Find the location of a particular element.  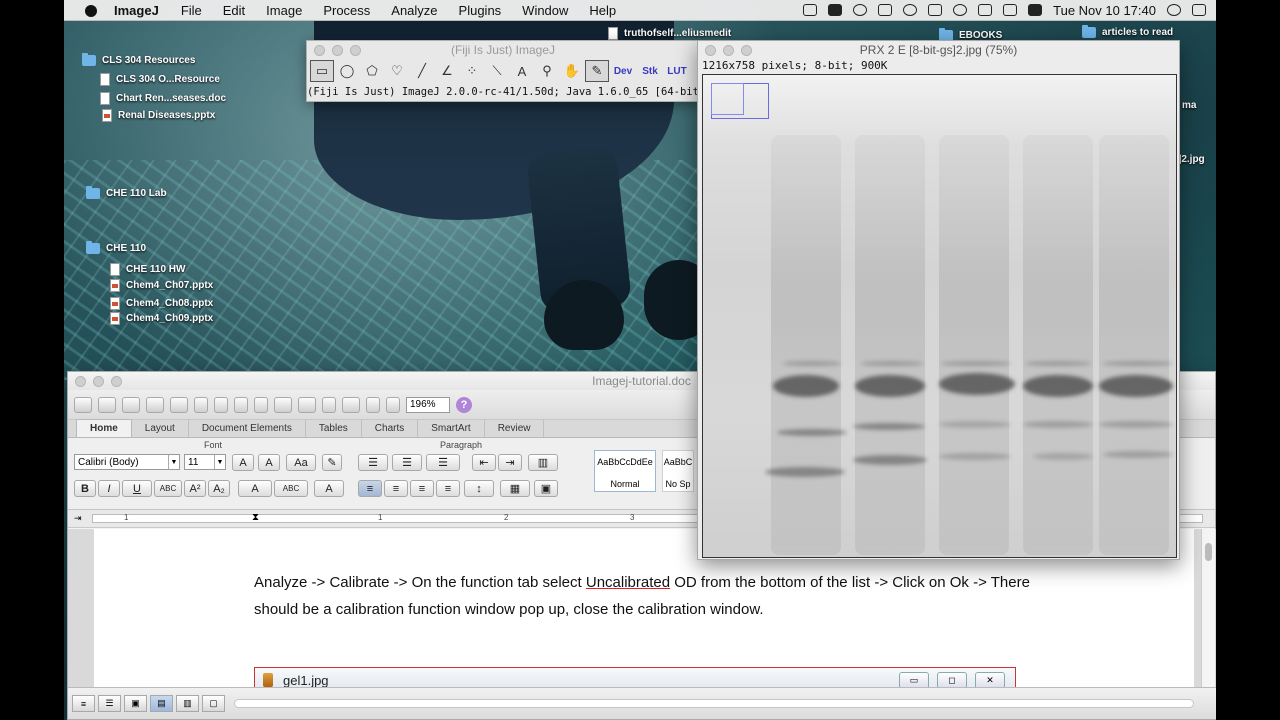

angle-tool-icon: ∠ is located at coordinates (447, 71).